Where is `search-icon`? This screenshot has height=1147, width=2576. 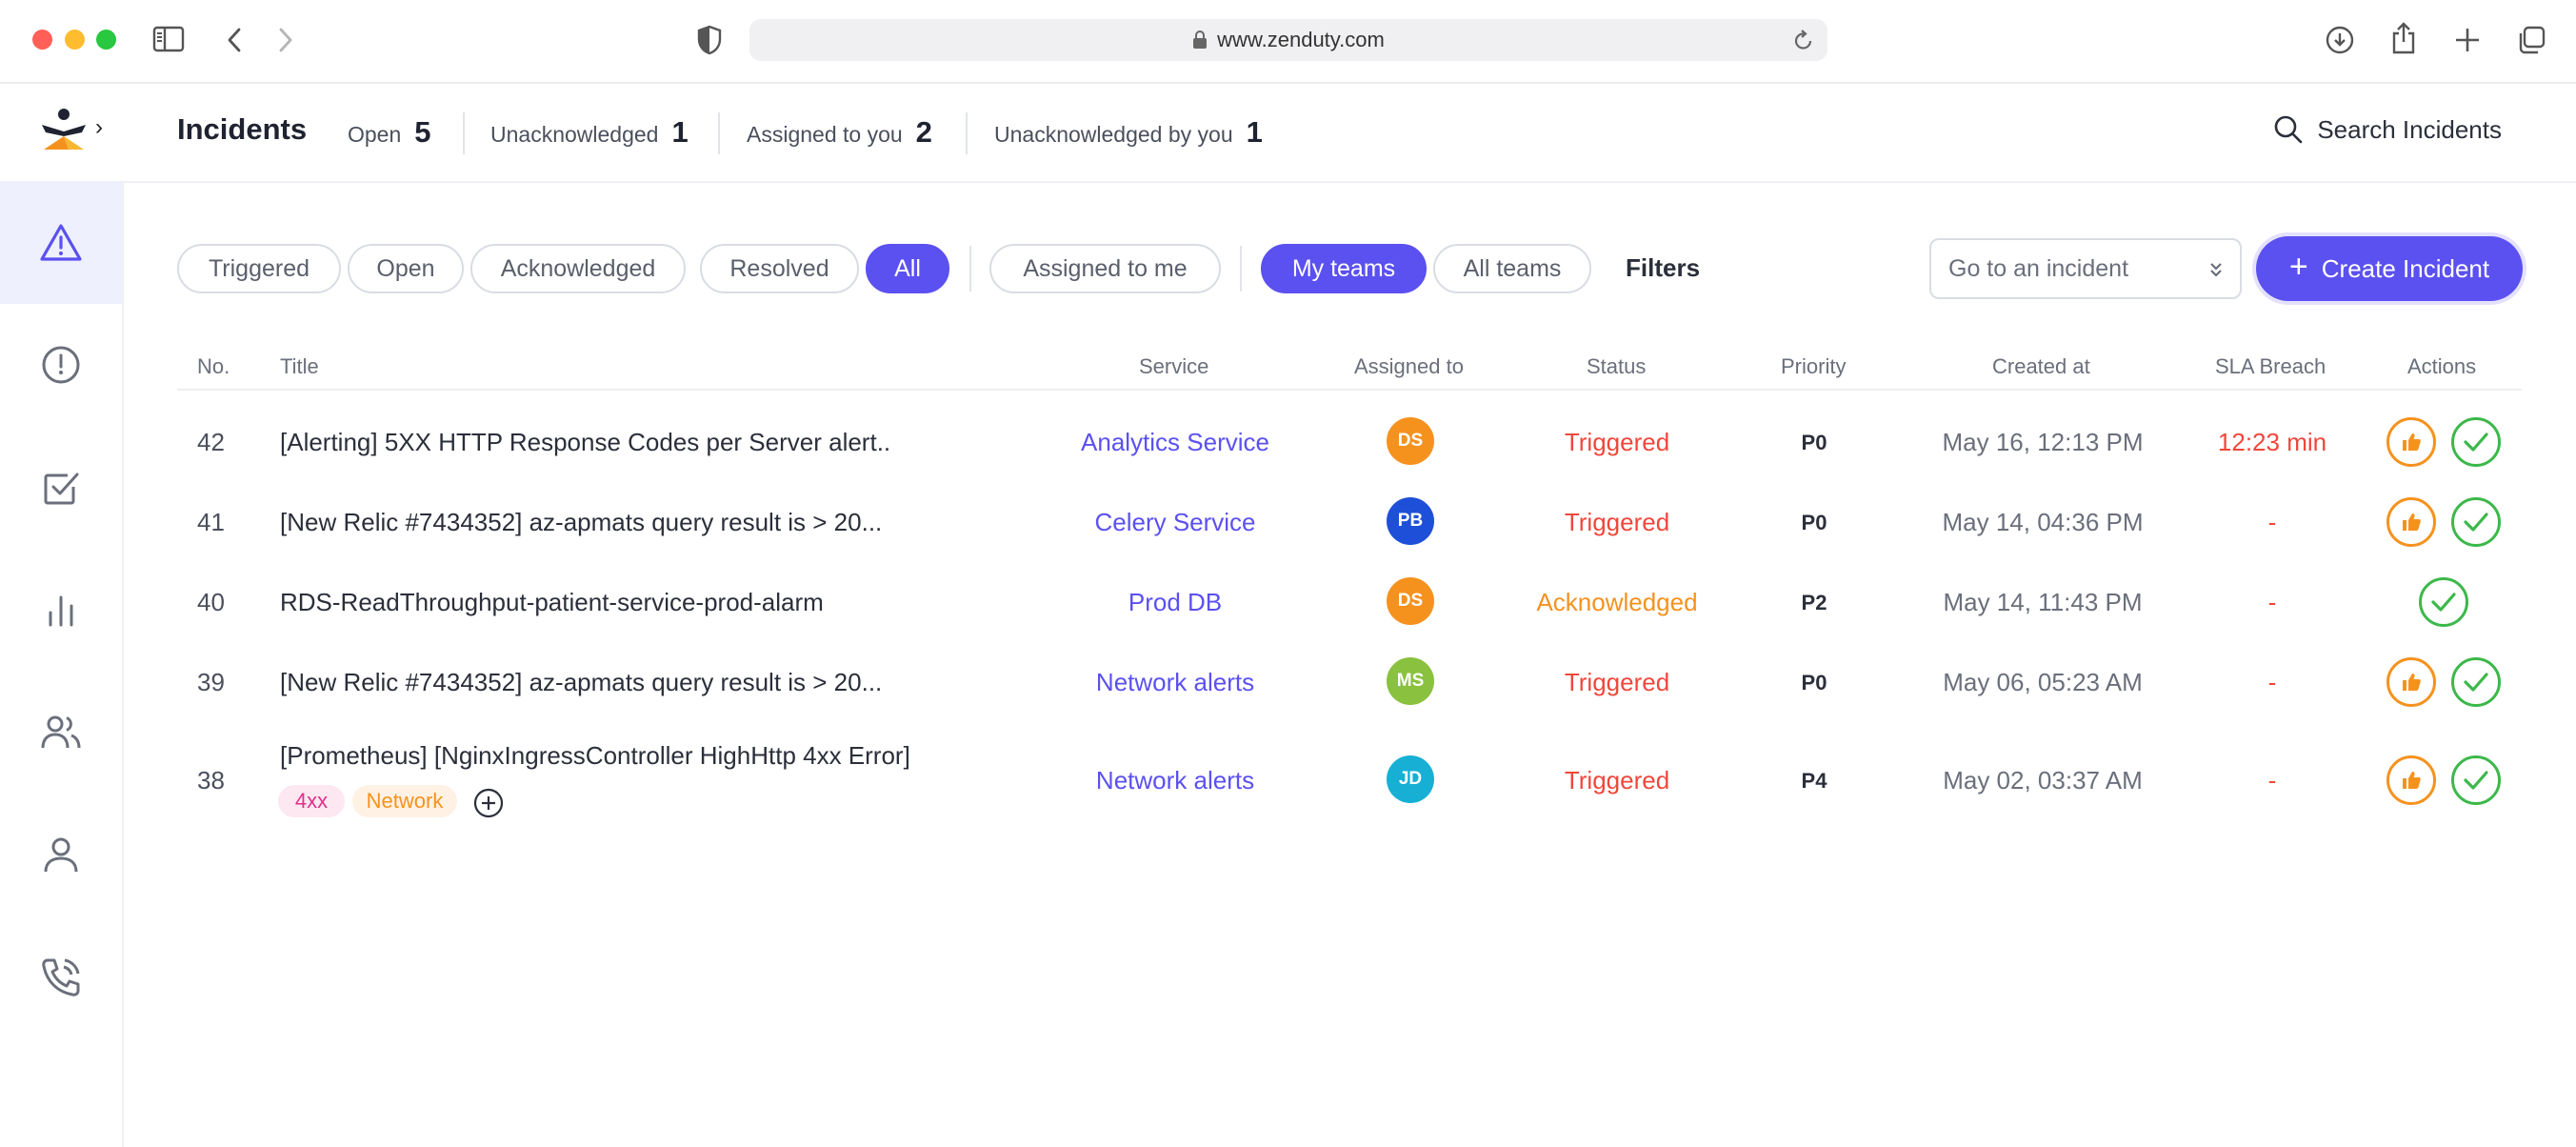 search-icon is located at coordinates (2288, 129).